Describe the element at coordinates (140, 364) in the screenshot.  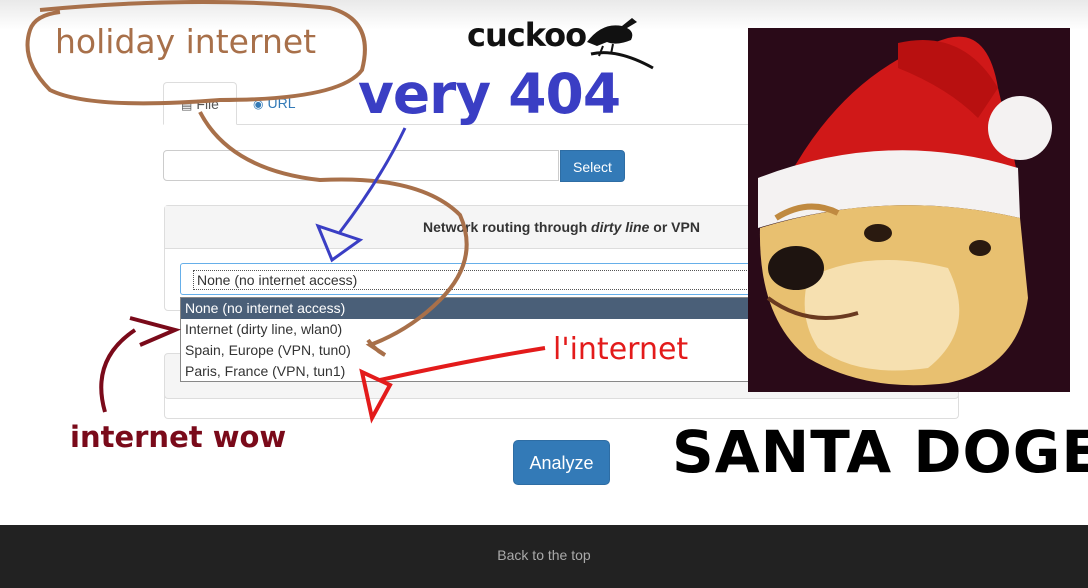
I see `wow-arrow-stroke` at that location.